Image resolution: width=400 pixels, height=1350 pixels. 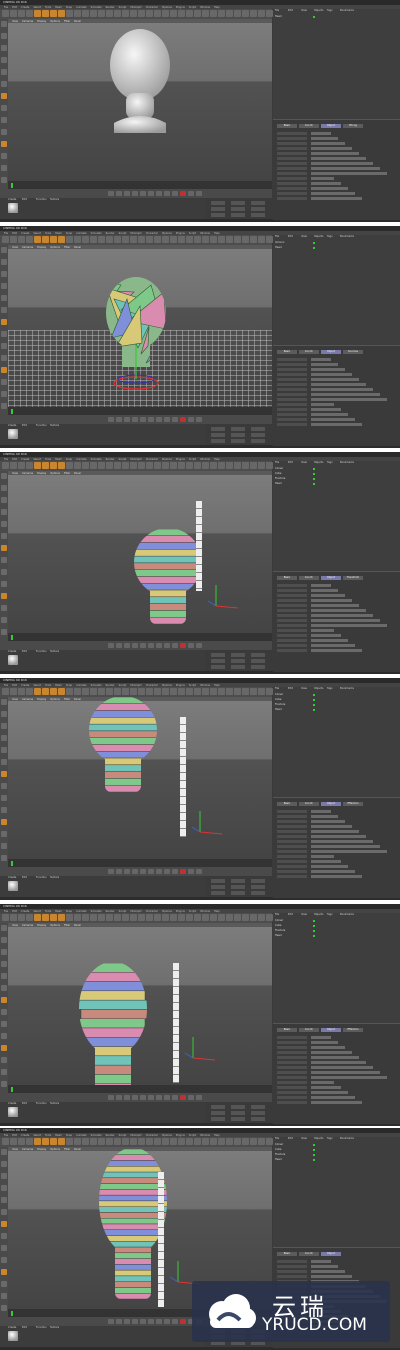 What do you see at coordinates (305, 710) in the screenshot?
I see `object-list-item: Head` at bounding box center [305, 710].